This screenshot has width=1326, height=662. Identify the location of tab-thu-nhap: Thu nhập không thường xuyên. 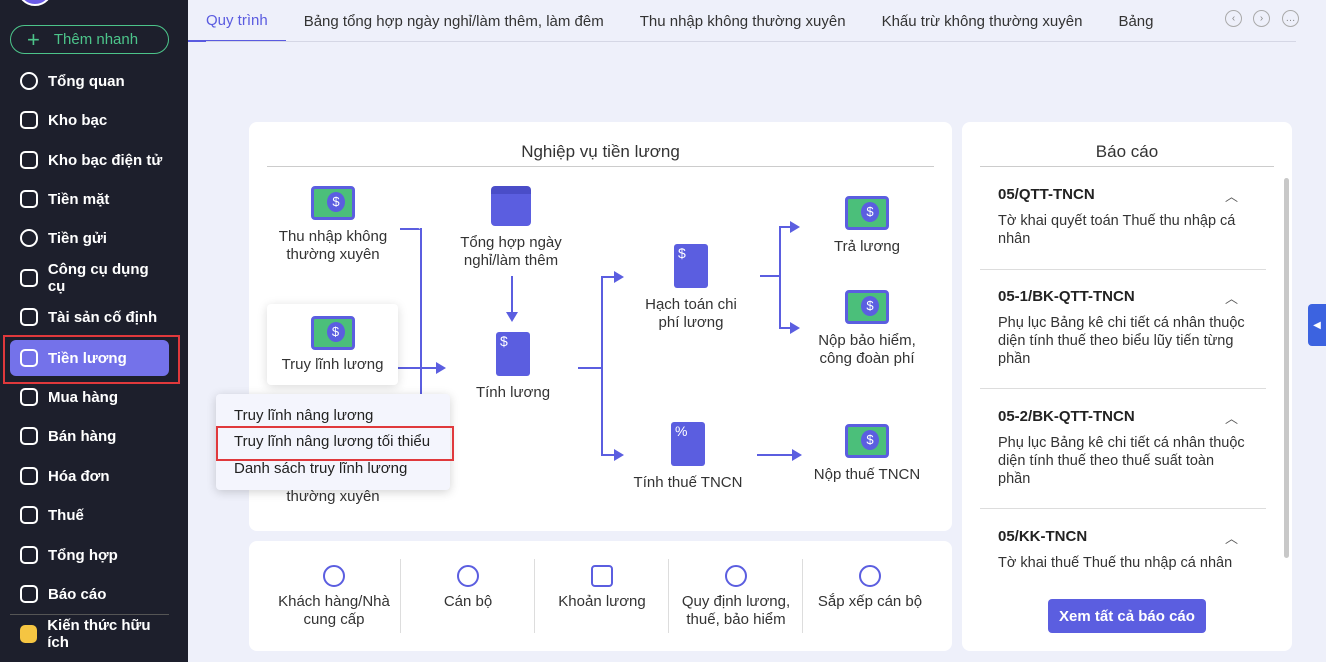
(743, 21).